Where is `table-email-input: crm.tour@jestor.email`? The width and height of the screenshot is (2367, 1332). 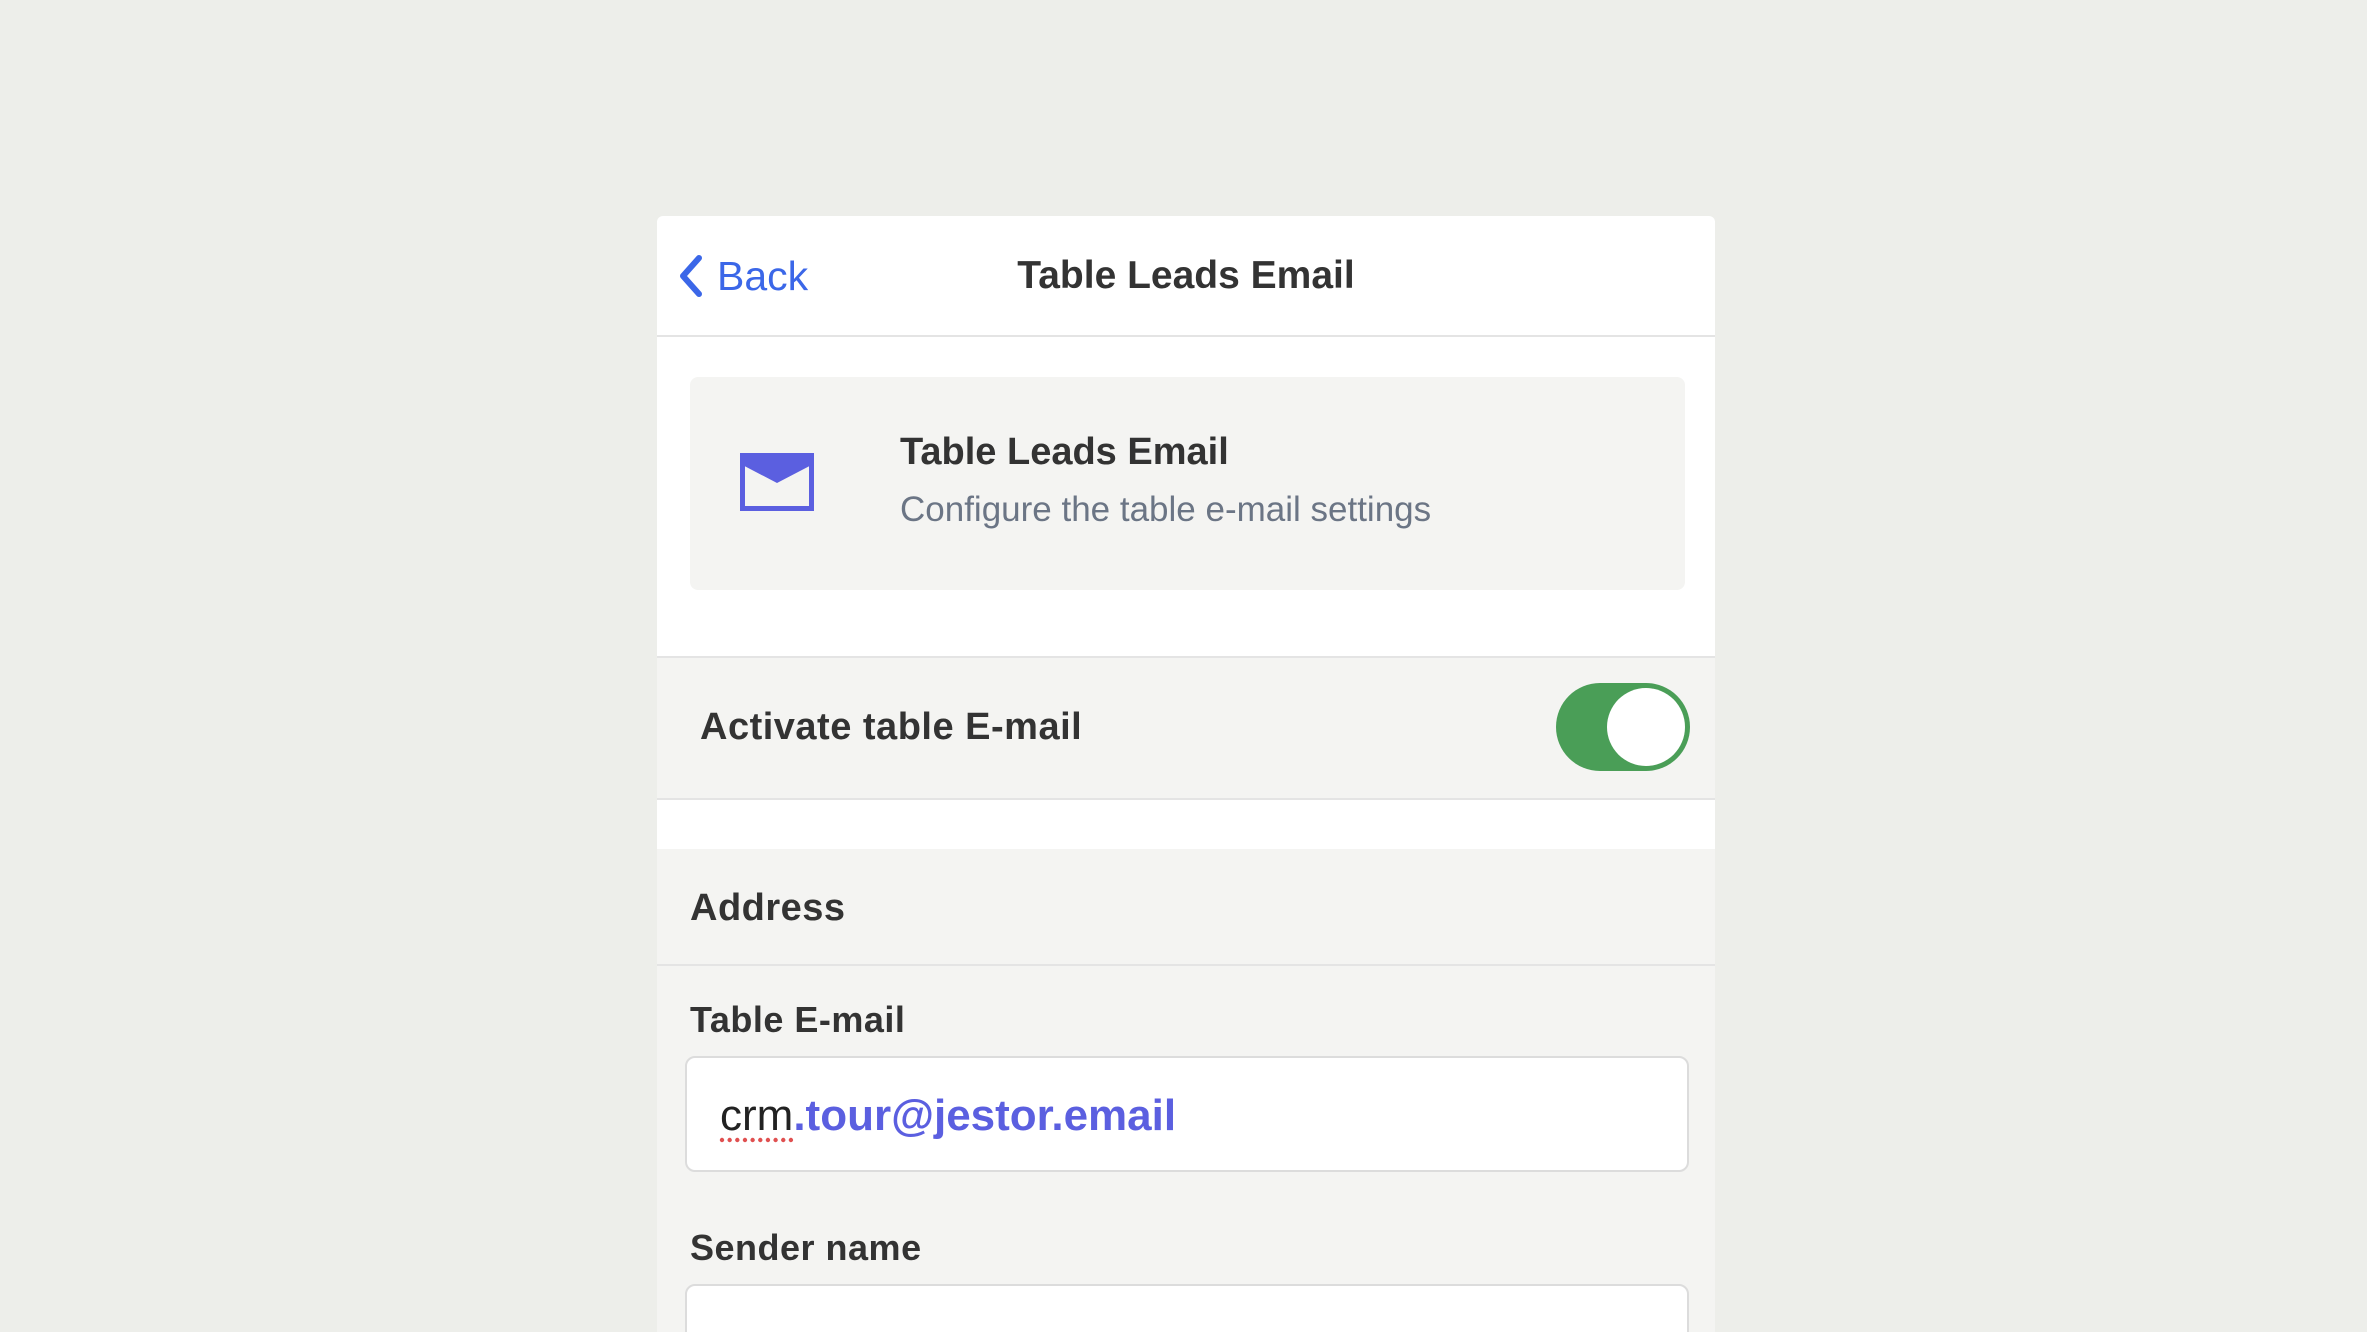
table-email-input: crm.tour@jestor.email is located at coordinates (1187, 1114).